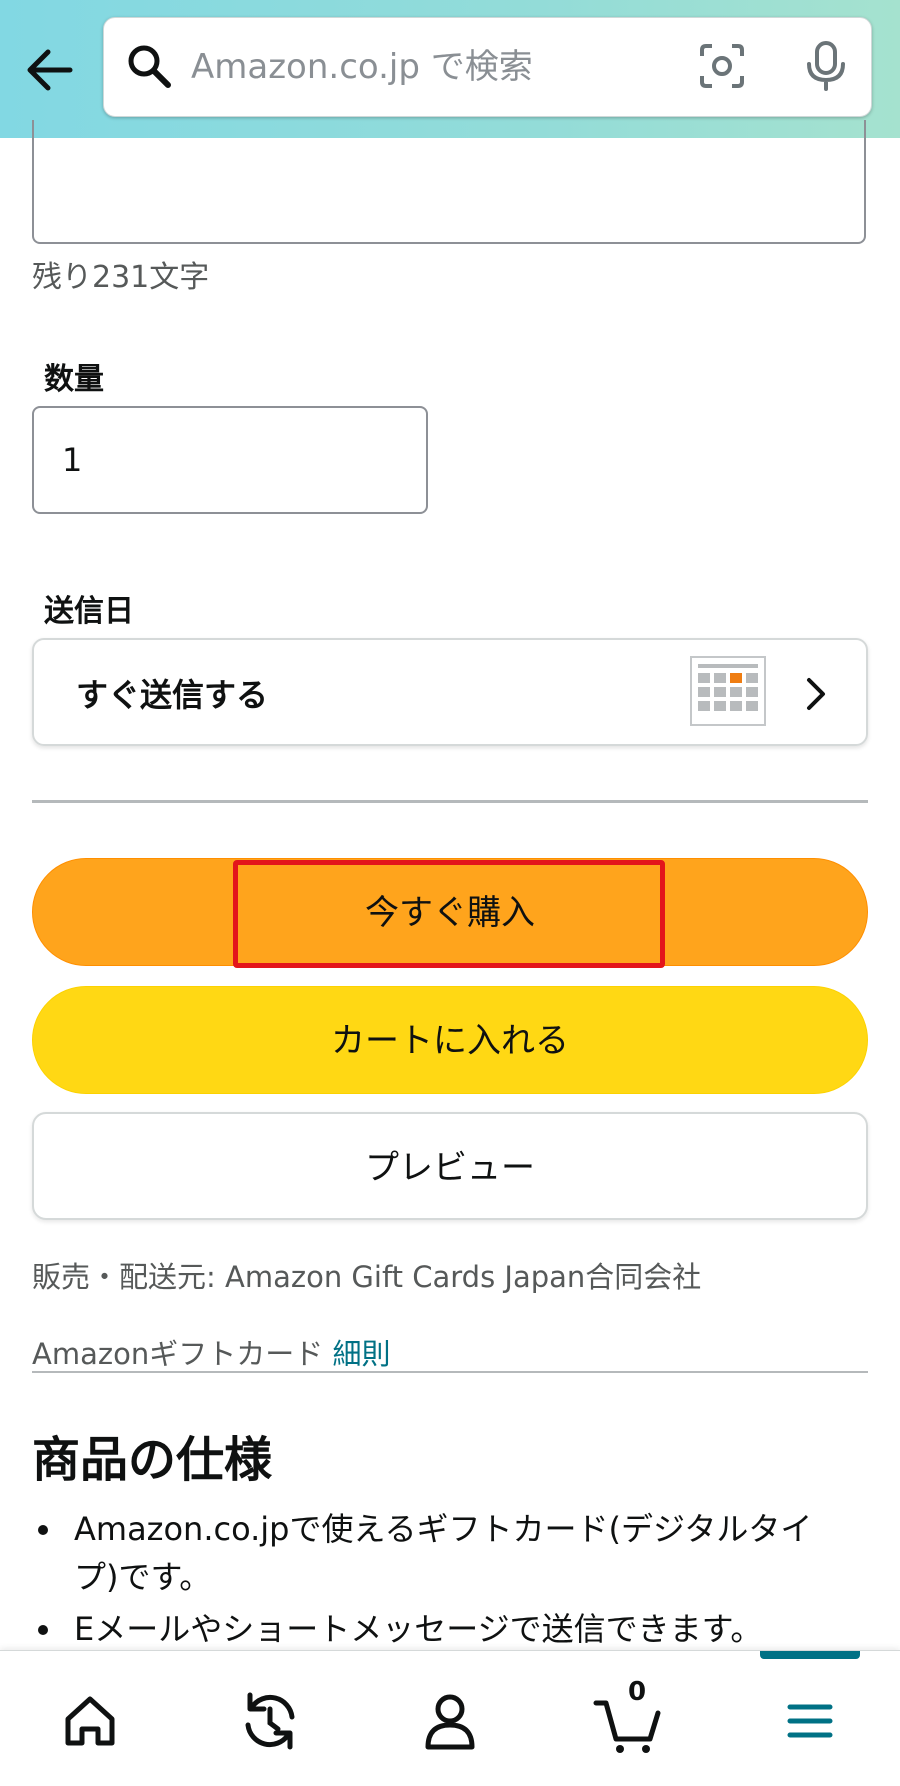  What do you see at coordinates (391, 67) in the screenshot?
I see `search-input` at bounding box center [391, 67].